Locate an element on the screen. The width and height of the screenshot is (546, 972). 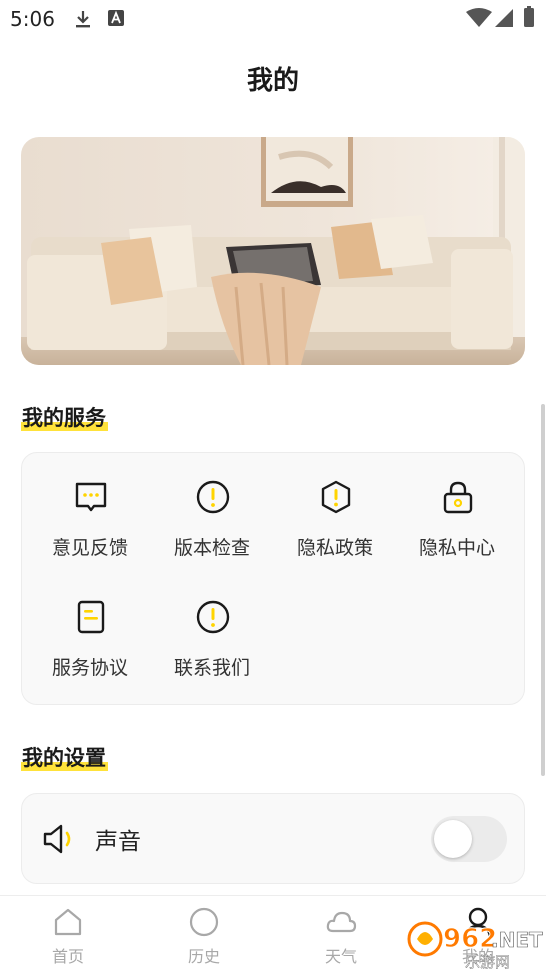
document-icon is located at coordinates (91, 617).